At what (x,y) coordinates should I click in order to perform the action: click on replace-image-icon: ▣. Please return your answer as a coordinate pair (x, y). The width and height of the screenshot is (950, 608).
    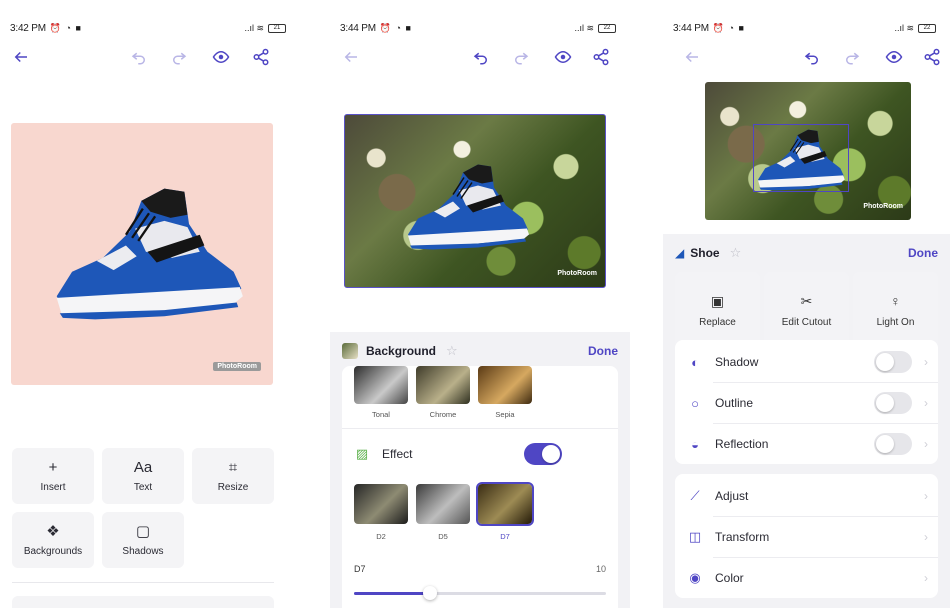
    Looking at the image, I should click on (717, 300).